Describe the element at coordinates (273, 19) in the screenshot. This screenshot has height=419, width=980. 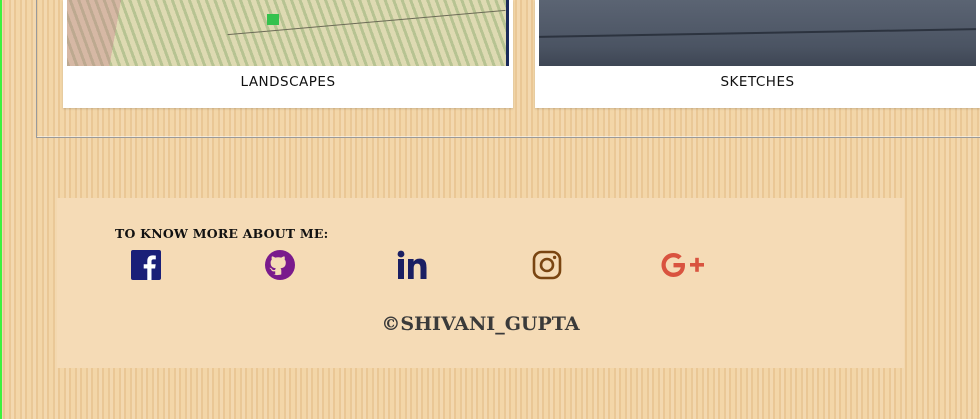
I see `photo-green-mark` at that location.